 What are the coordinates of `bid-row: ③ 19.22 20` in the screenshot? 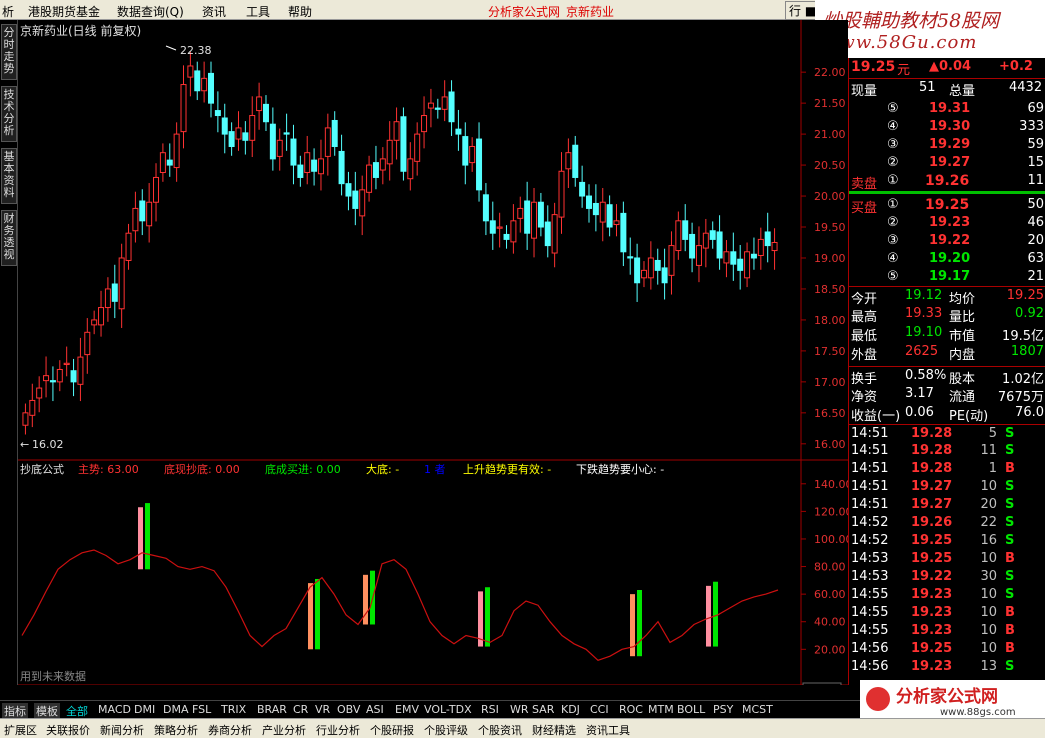 It's located at (947, 241).